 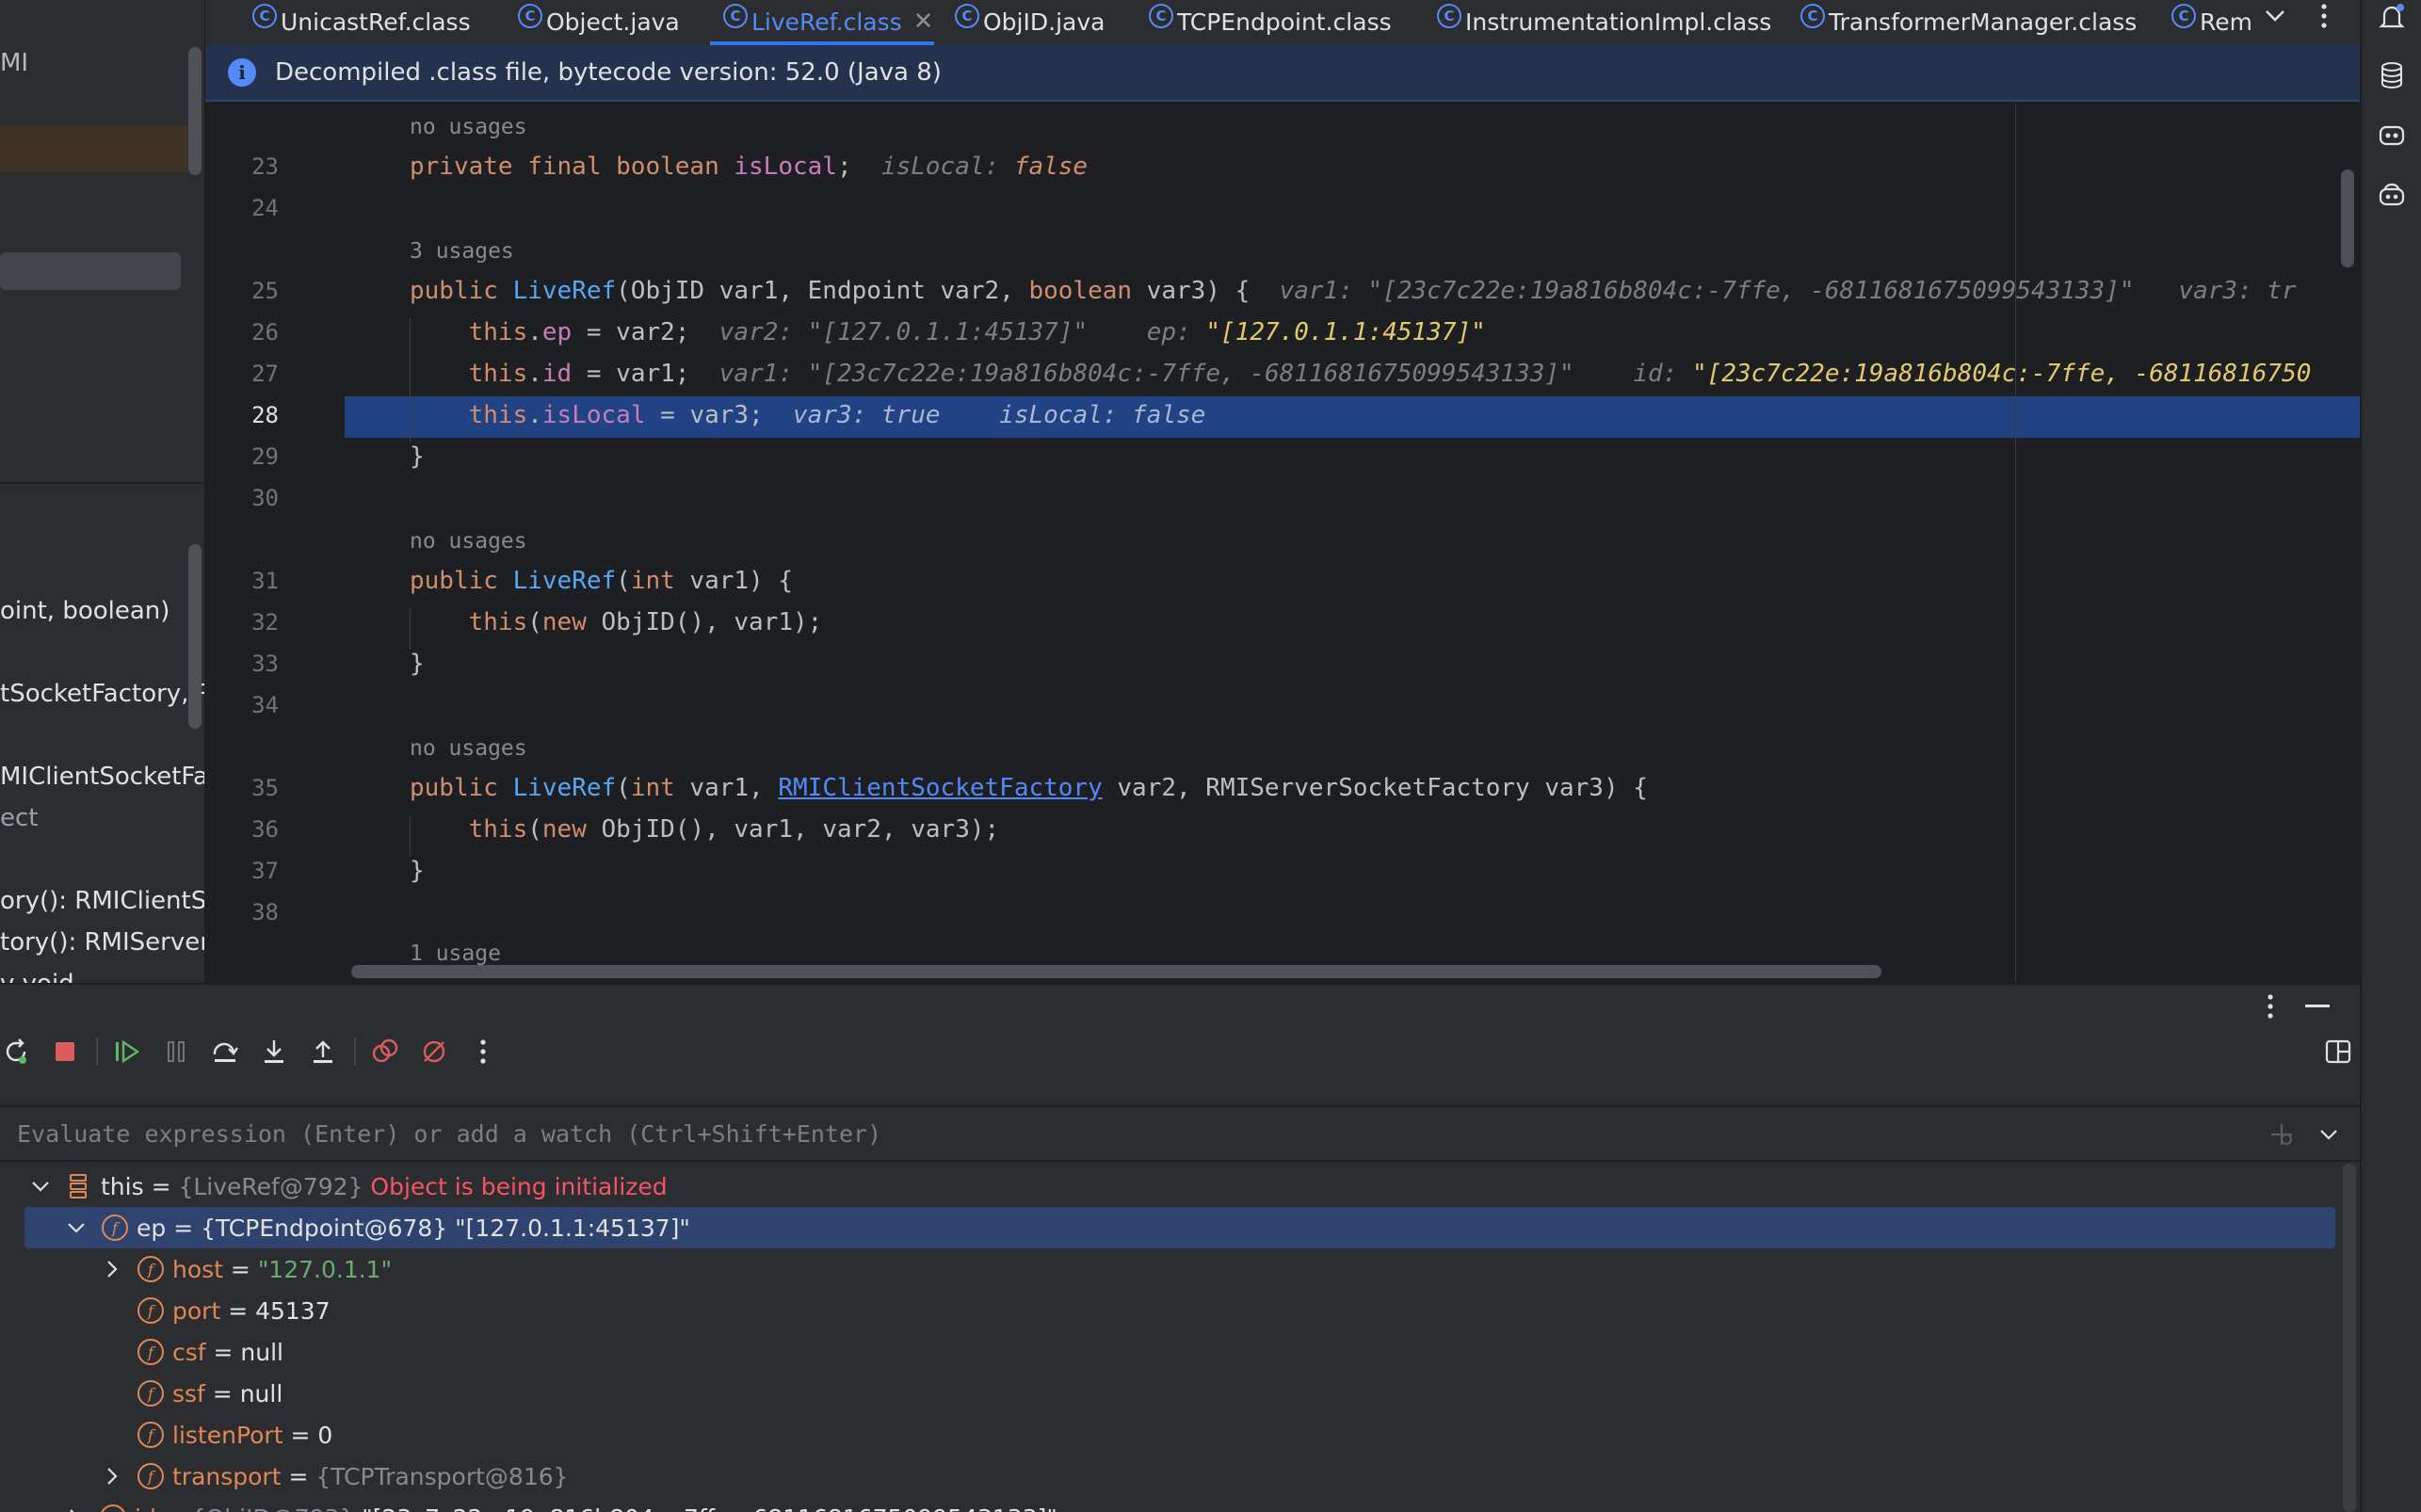 I want to click on notifications-icon, so click(x=2392, y=17).